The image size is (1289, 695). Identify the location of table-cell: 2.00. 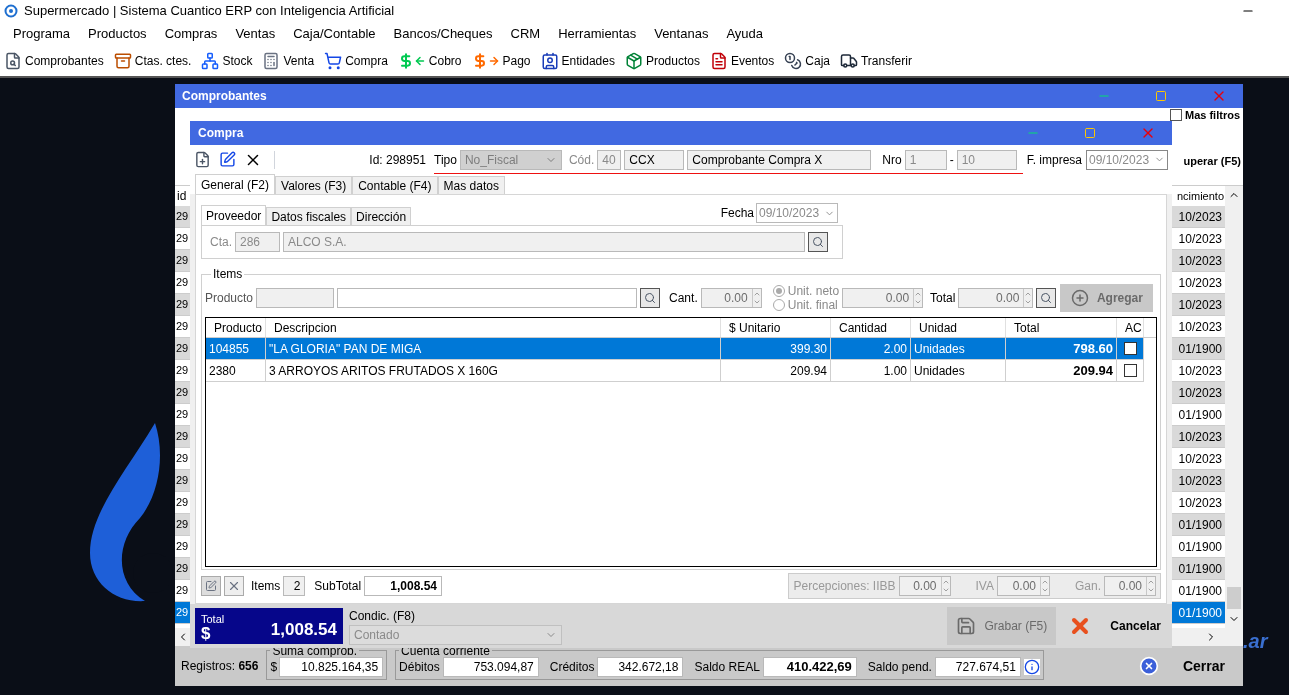
(871, 349).